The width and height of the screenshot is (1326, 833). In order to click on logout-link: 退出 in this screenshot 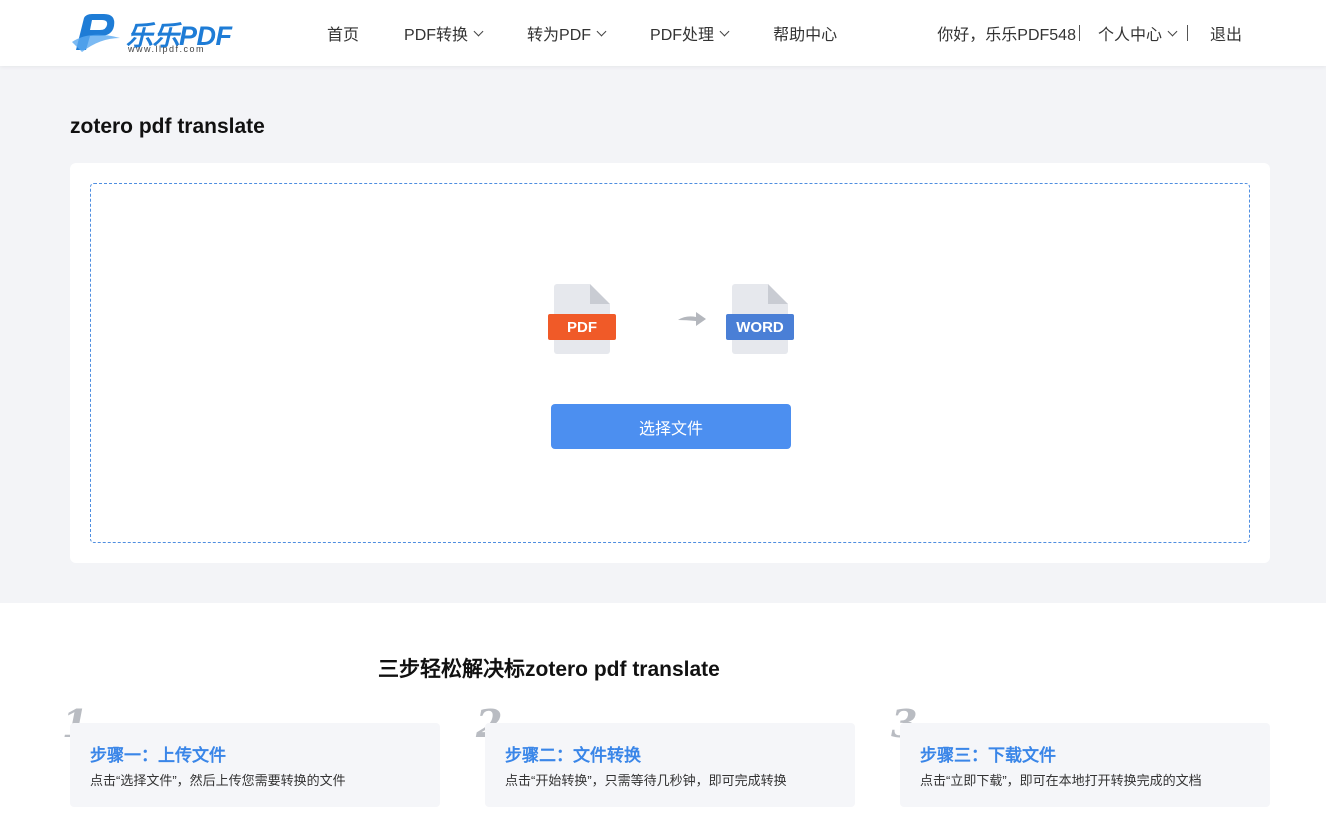, I will do `click(1226, 33)`.